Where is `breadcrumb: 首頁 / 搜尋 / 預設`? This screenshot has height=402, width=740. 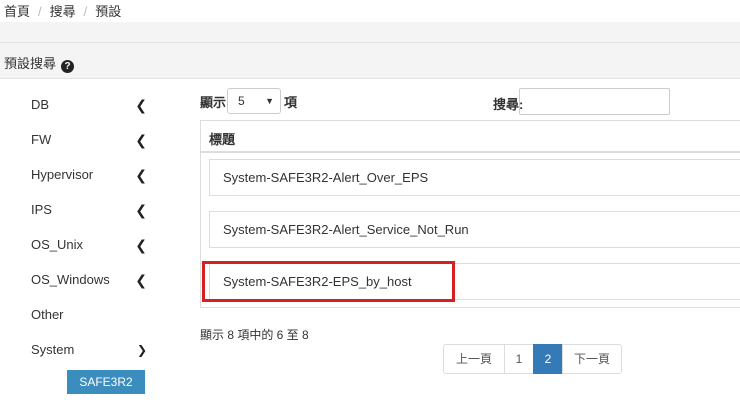
breadcrumb: 首頁 / 搜尋 / 預設 is located at coordinates (370, 11).